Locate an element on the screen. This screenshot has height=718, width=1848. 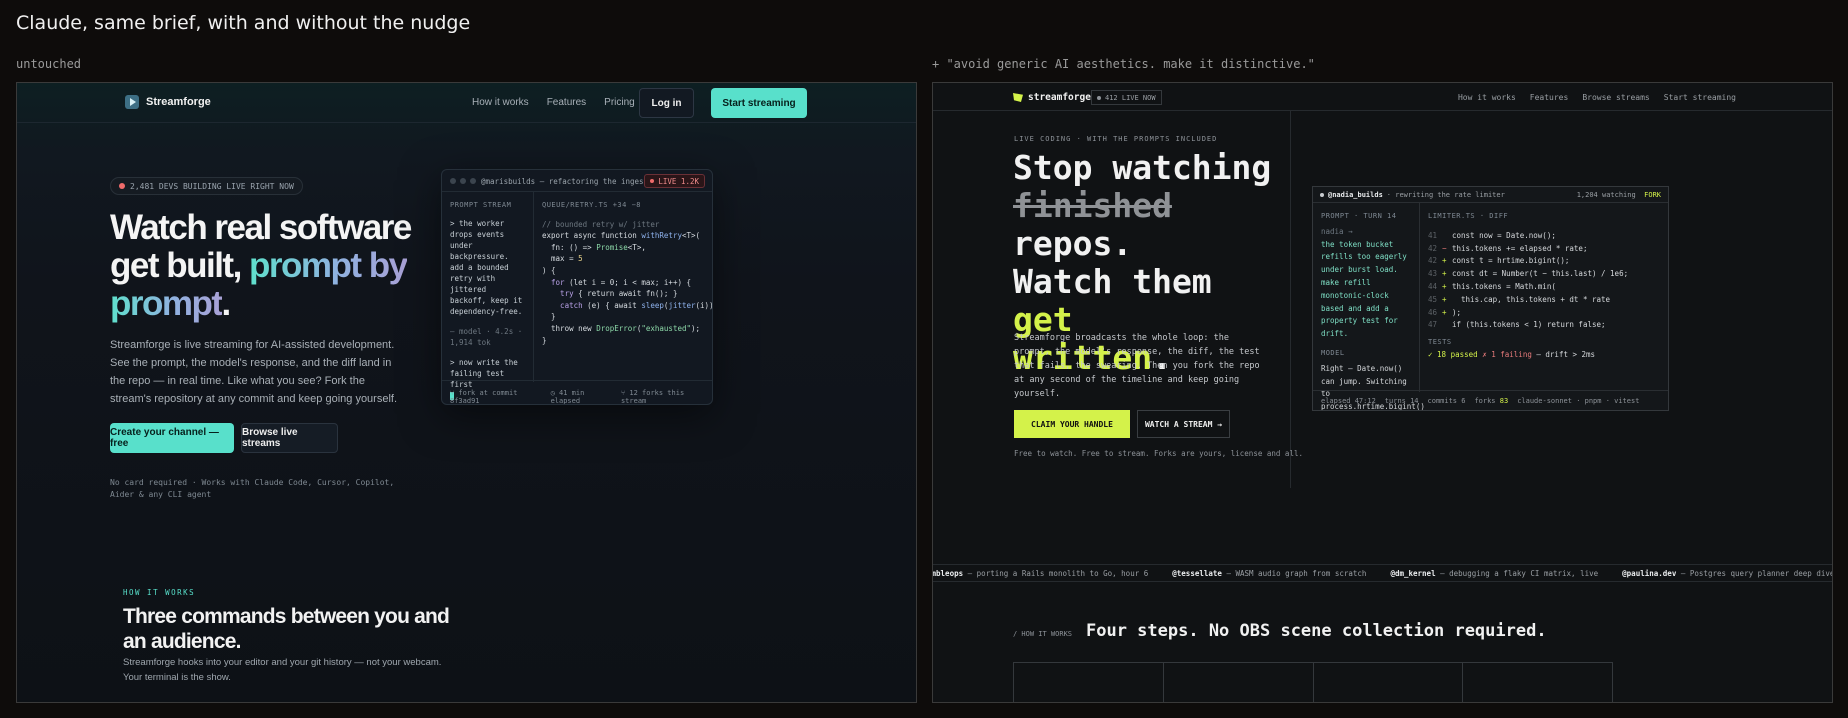
left-brand-name: Streamforge is located at coordinates (178, 102).